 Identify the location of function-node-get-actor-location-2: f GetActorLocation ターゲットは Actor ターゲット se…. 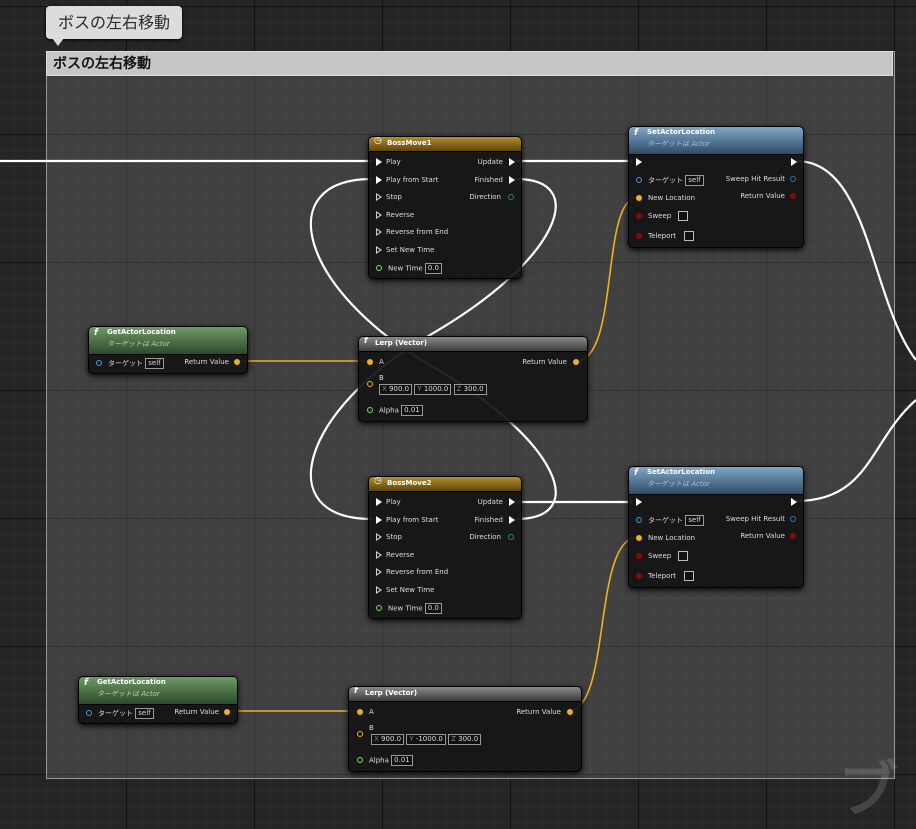
(158, 700).